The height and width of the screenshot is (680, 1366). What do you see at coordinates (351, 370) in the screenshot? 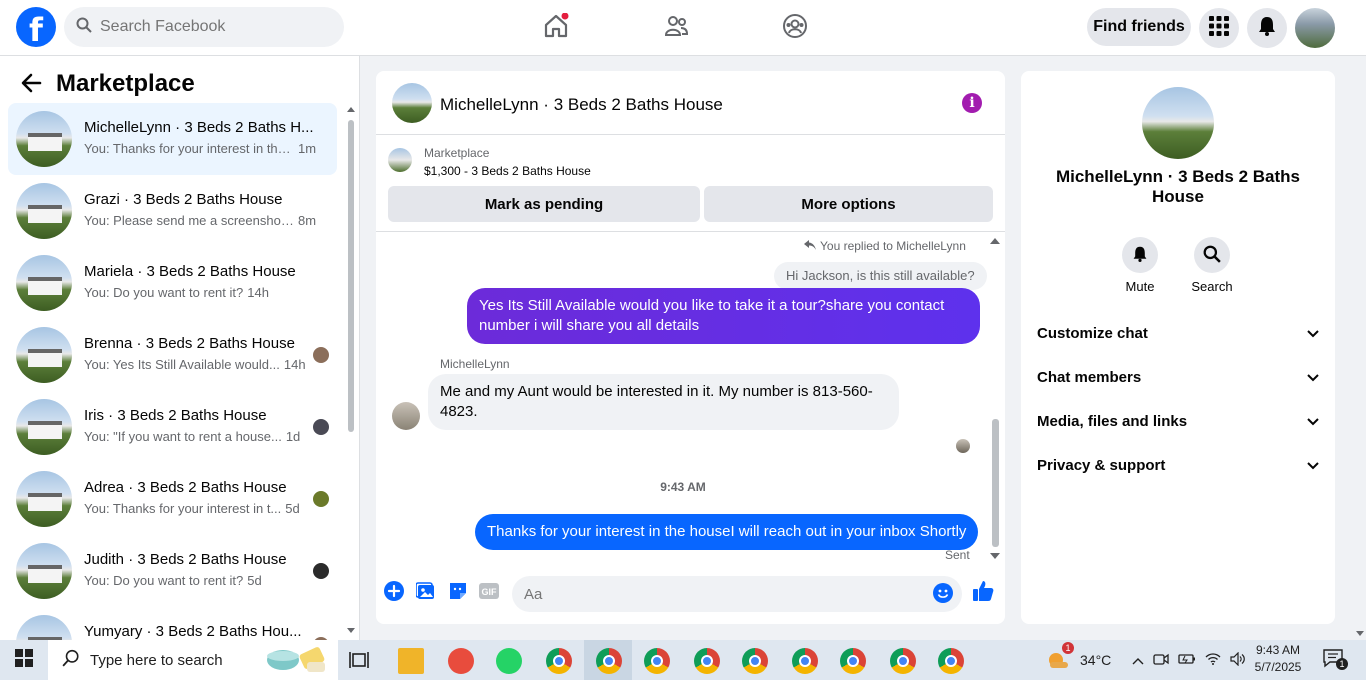
I see `conversation-list-scrollbar` at bounding box center [351, 370].